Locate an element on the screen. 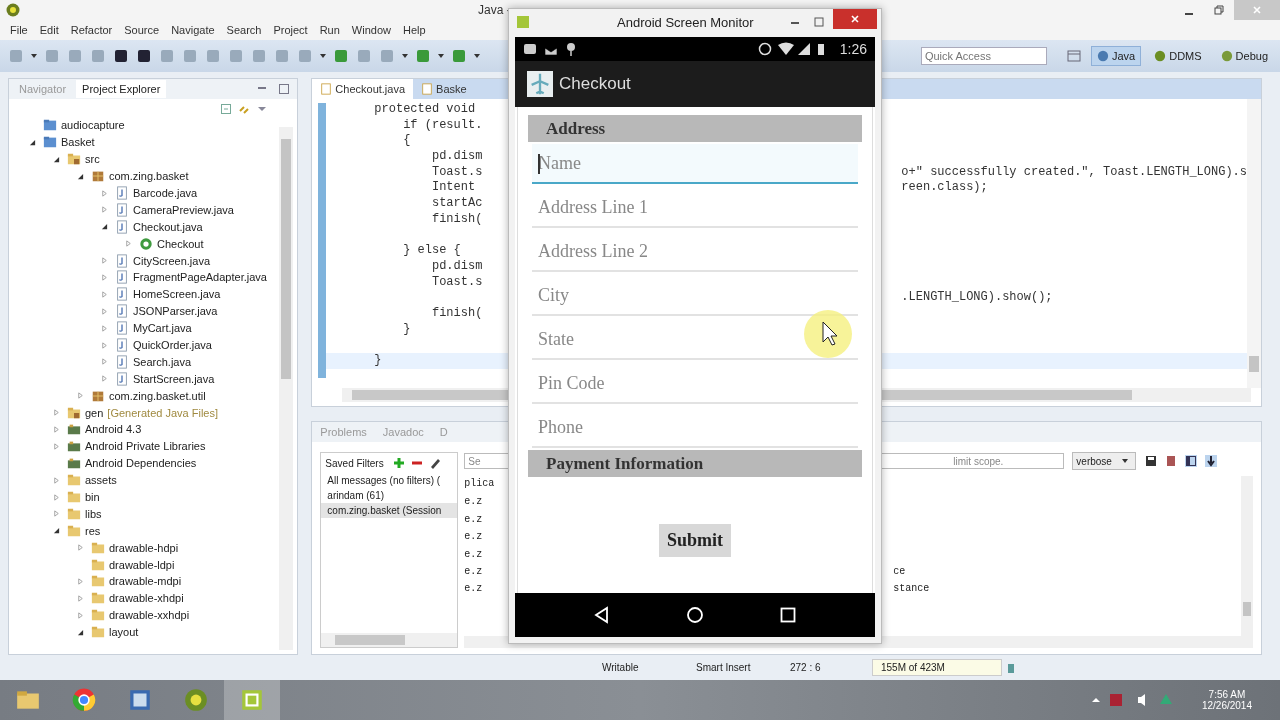  editor-tab: Baske is located at coordinates (444, 89).